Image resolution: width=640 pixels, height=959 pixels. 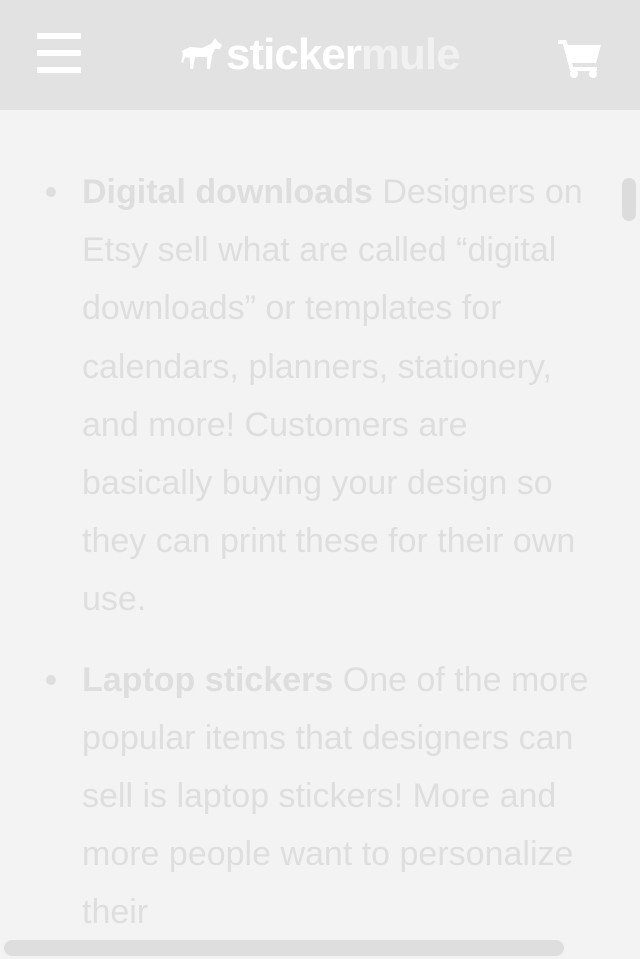 What do you see at coordinates (580, 57) in the screenshot?
I see `shopping-cart-icon` at bounding box center [580, 57].